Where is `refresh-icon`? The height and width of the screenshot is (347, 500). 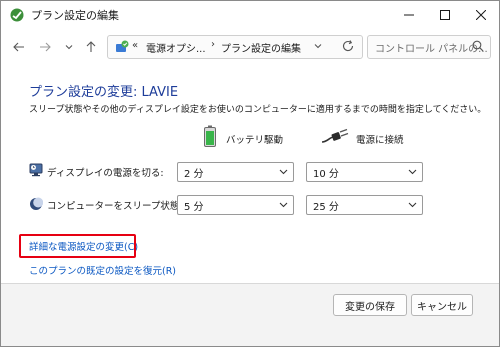
refresh-icon is located at coordinates (348, 46).